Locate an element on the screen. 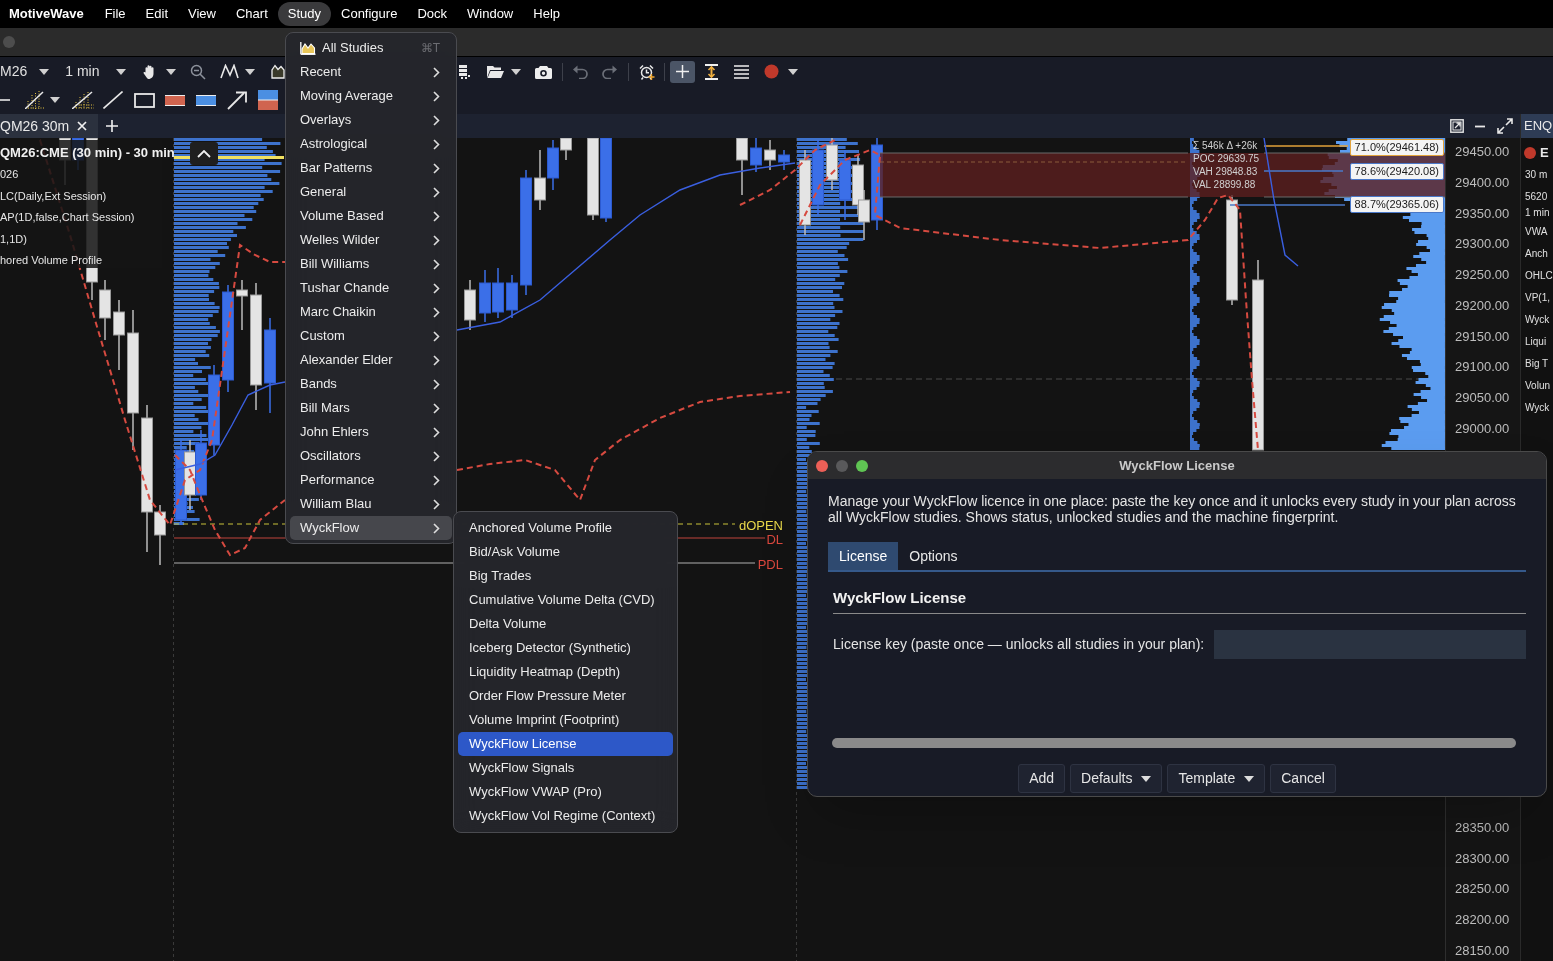 Image resolution: width=1553 pixels, height=961 pixels. symbol-dropdown: M26 is located at coordinates (25, 71).